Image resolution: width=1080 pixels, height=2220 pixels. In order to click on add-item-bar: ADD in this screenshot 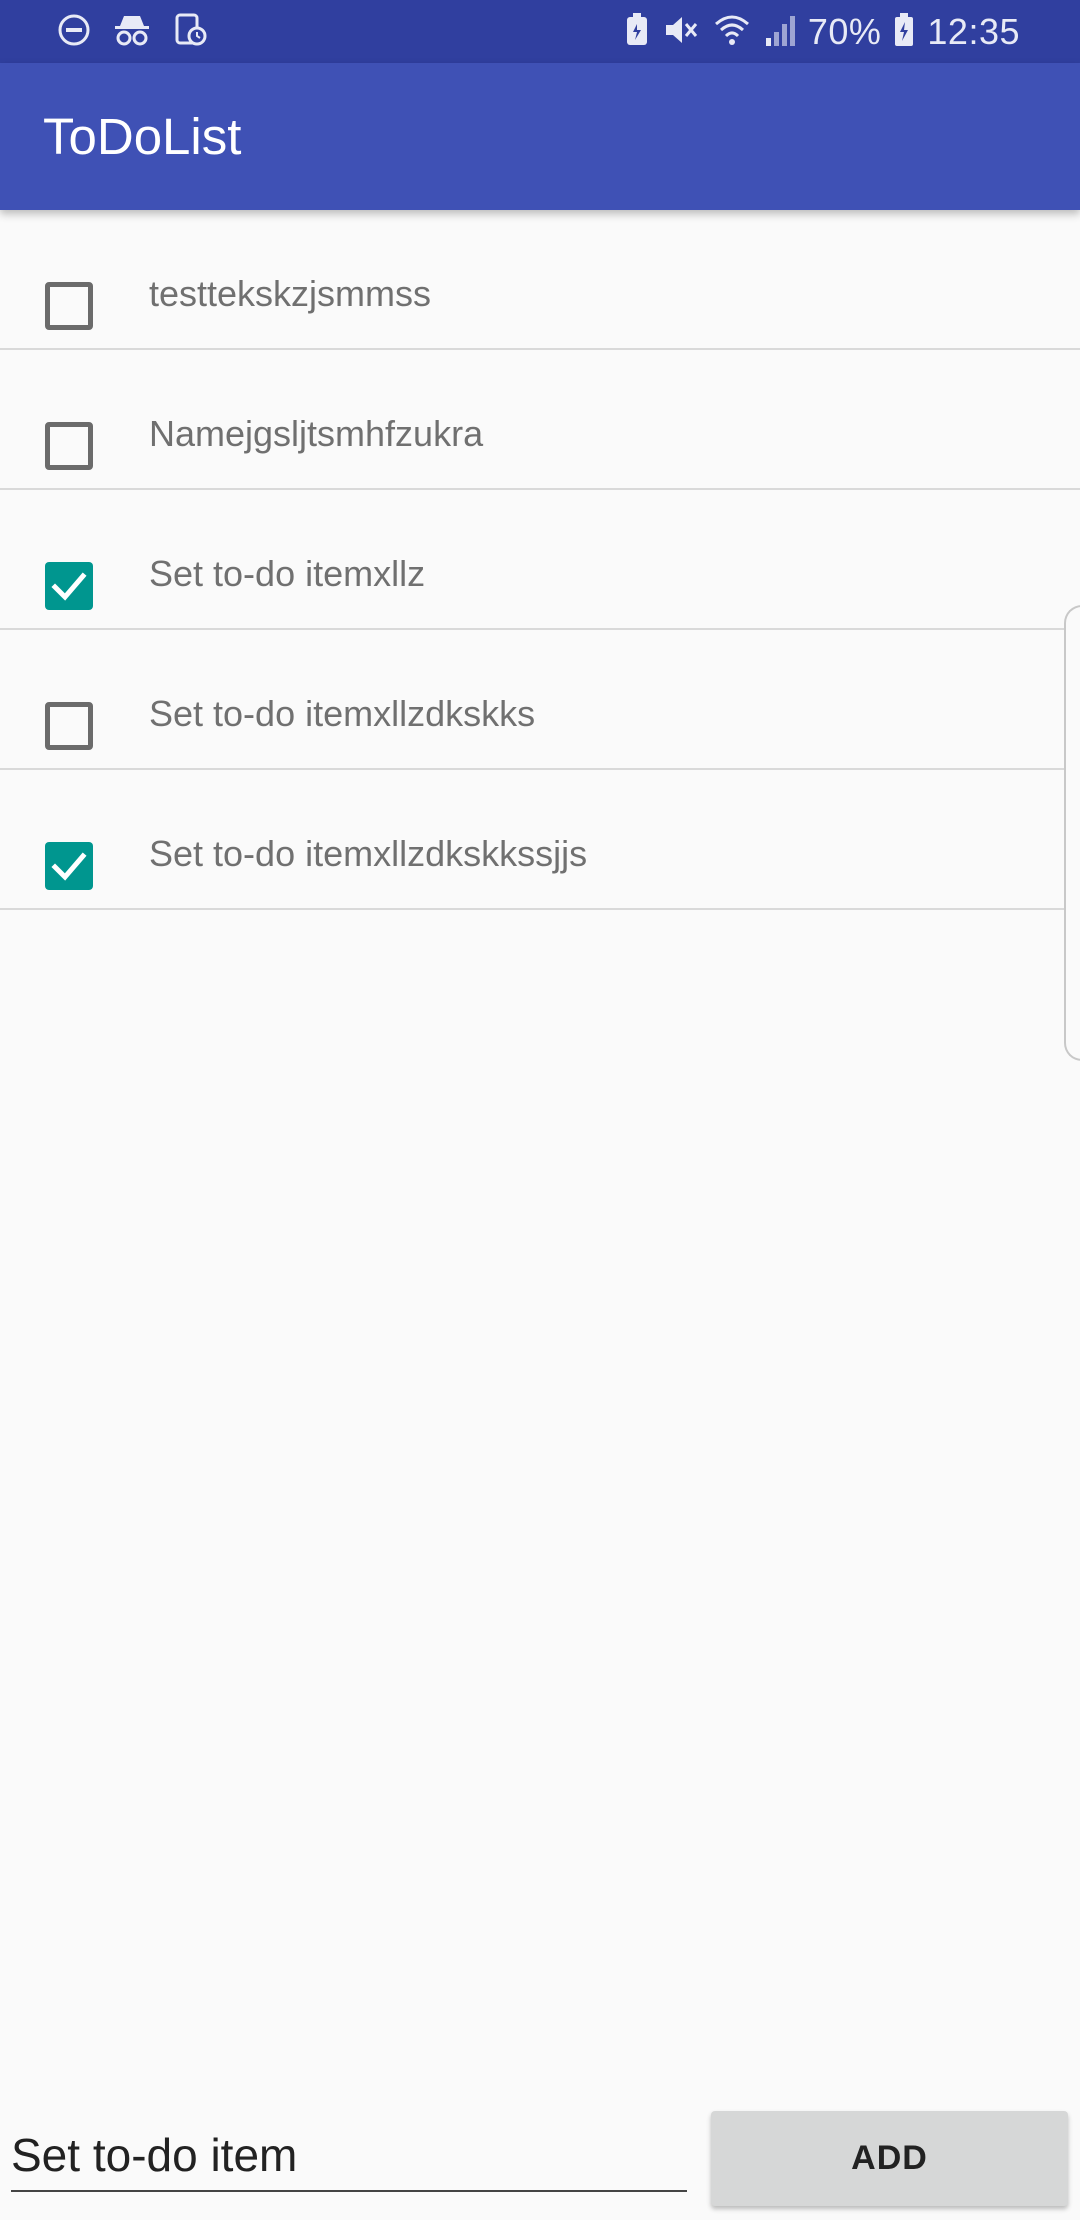, I will do `click(540, 2160)`.